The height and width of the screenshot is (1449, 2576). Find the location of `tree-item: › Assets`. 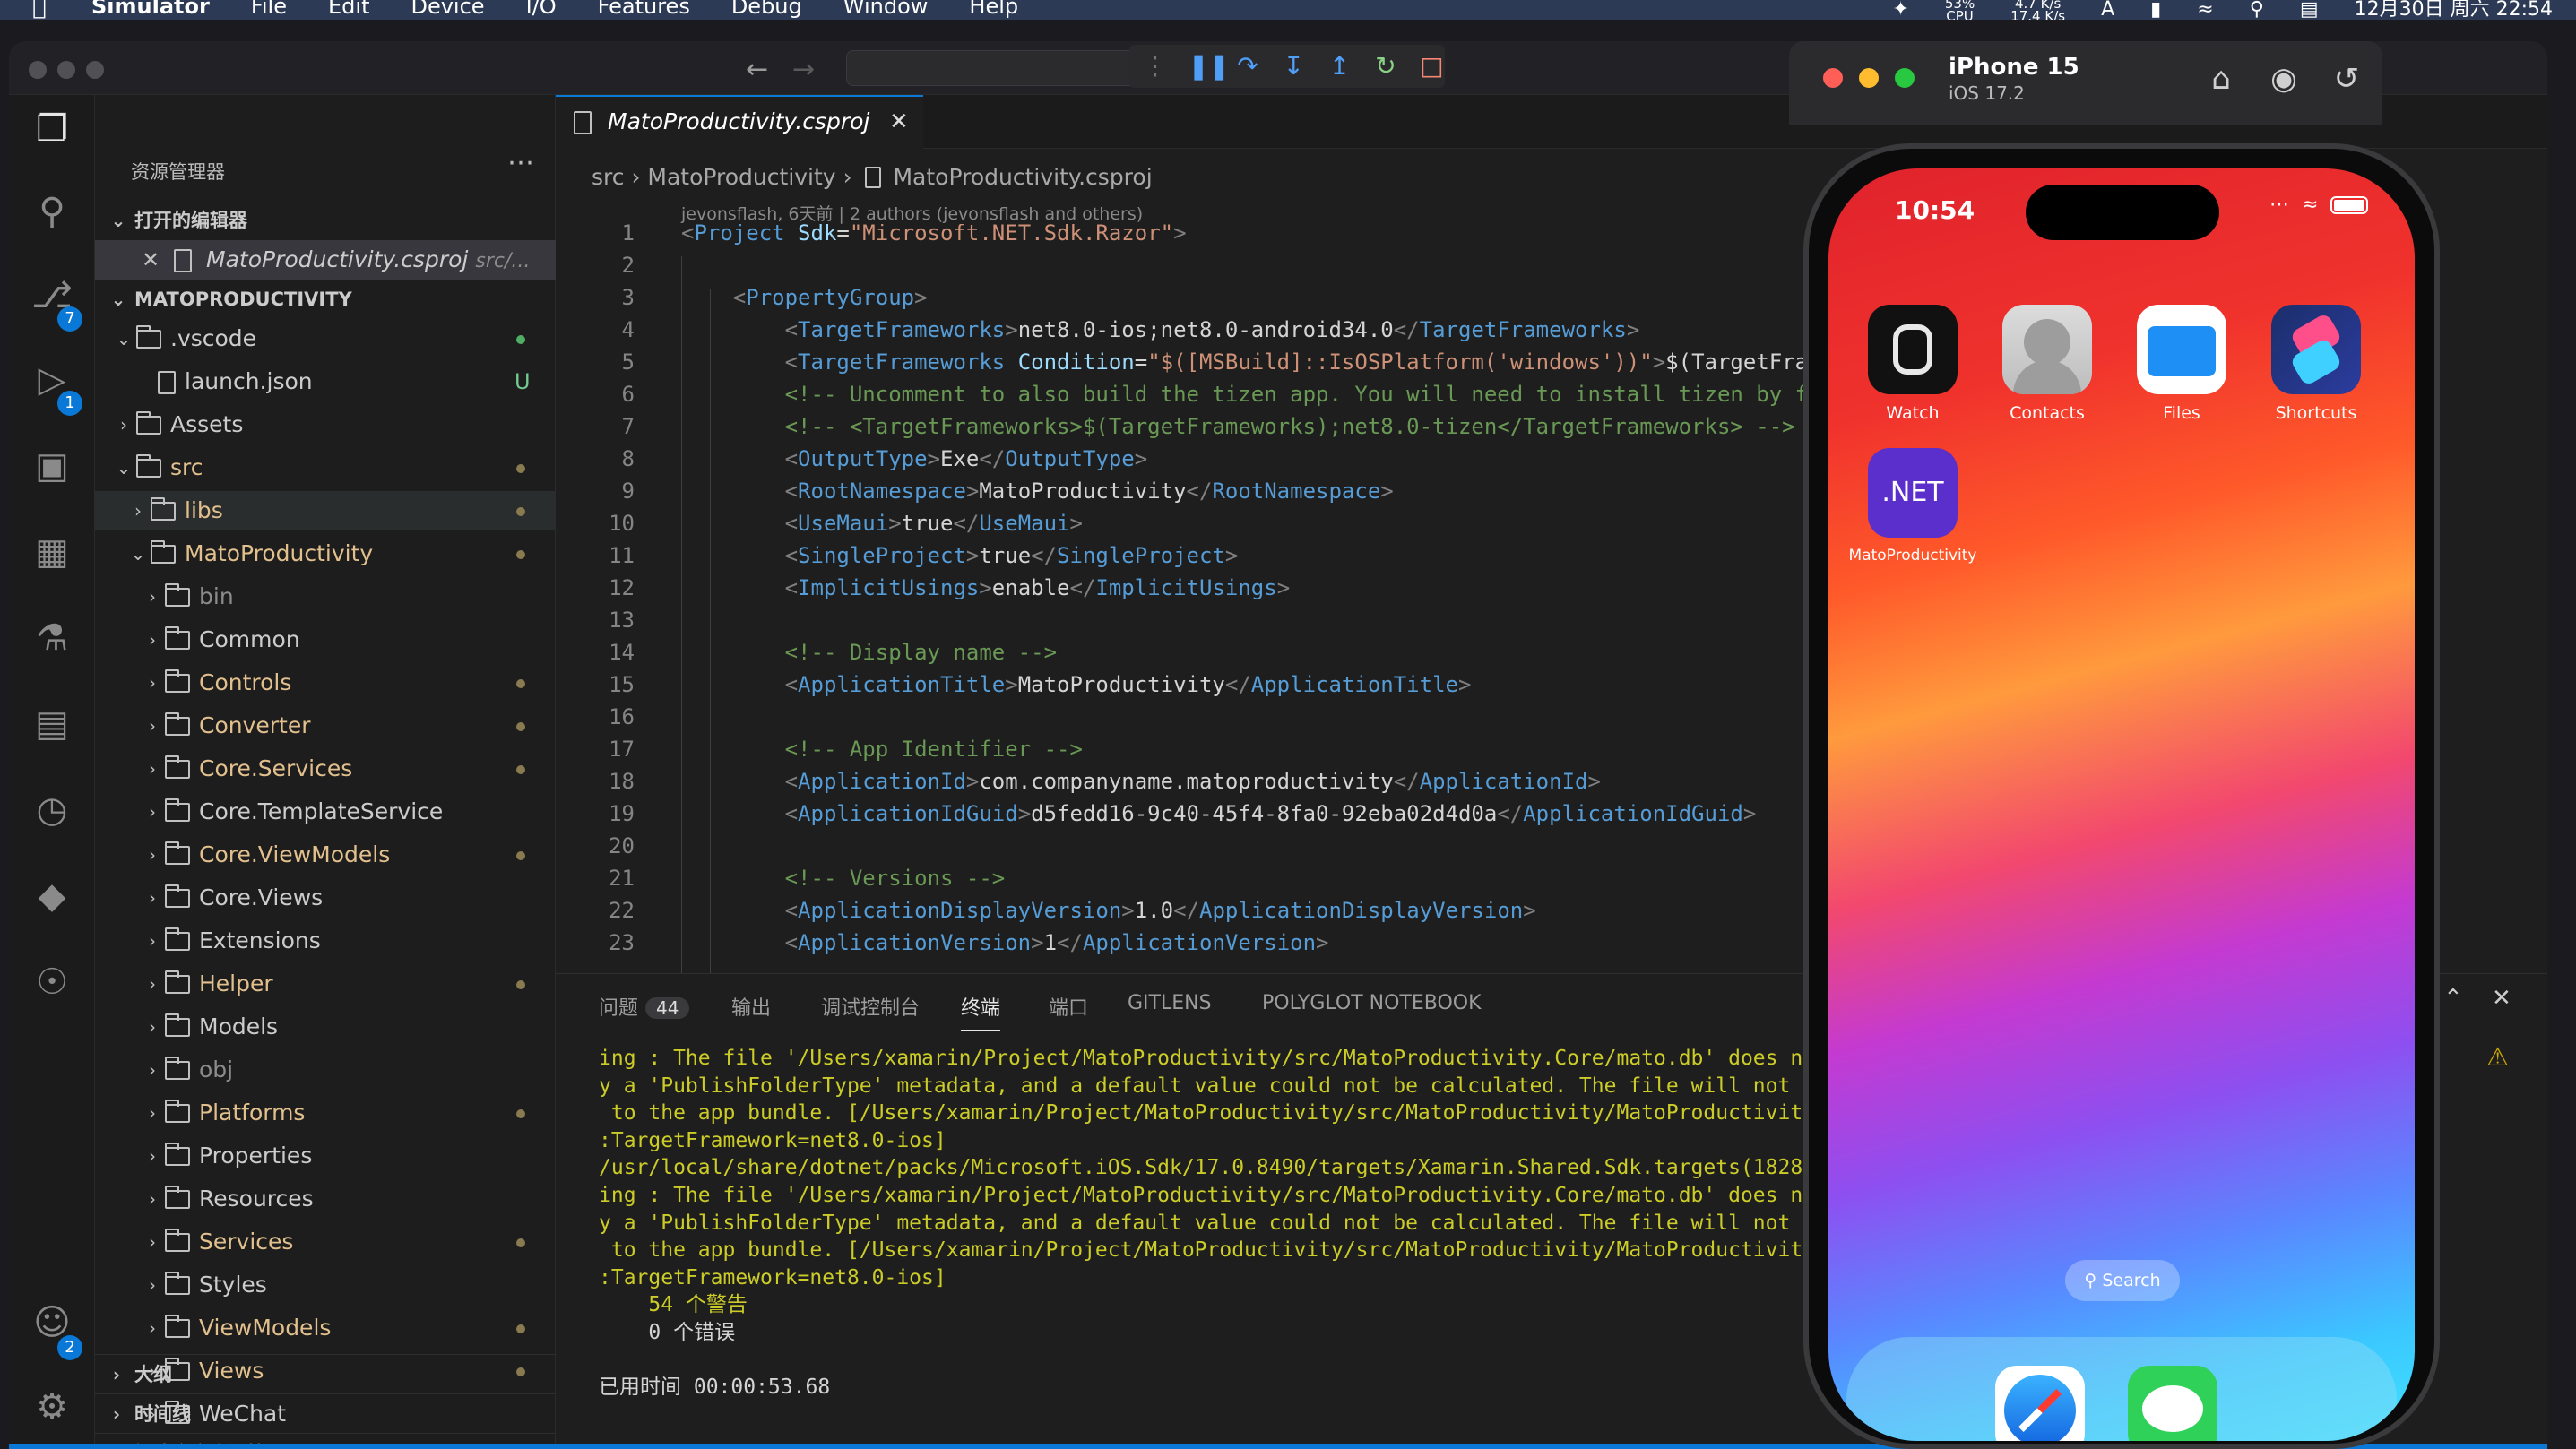

tree-item: › Assets is located at coordinates (325, 424).